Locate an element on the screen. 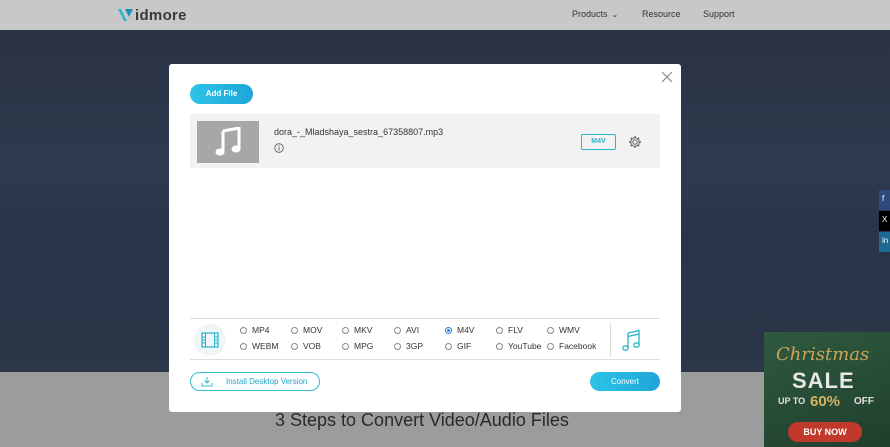 The width and height of the screenshot is (890, 447). format-label: Facebook is located at coordinates (578, 346).